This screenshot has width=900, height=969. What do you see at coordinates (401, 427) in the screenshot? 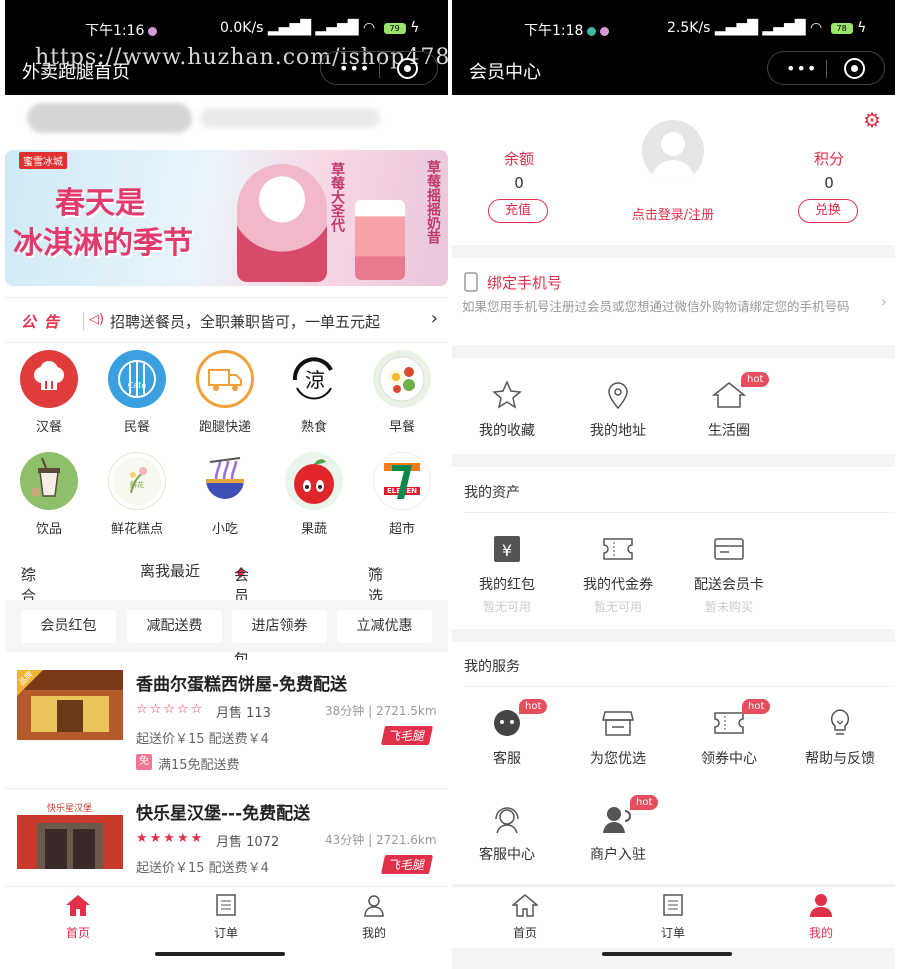
I see `category-label: 早餐` at bounding box center [401, 427].